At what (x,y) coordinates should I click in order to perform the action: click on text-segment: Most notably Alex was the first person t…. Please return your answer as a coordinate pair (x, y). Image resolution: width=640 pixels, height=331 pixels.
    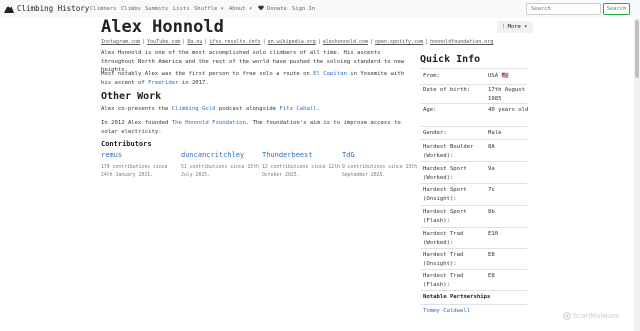
    Looking at the image, I should click on (207, 74).